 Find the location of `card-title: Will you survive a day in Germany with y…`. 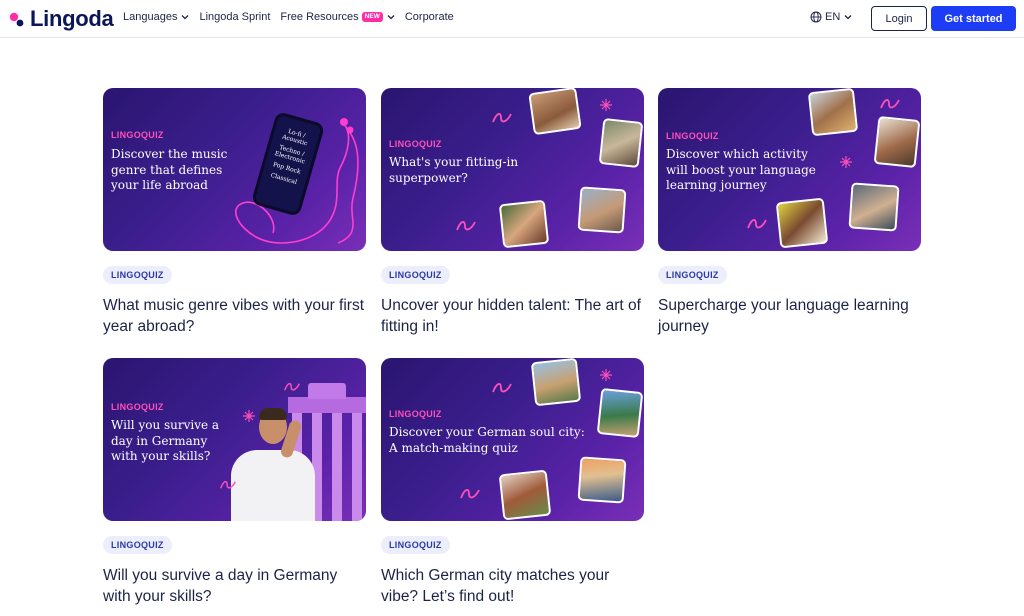

card-title: Will you survive a day in Germany with y… is located at coordinates (234, 586).